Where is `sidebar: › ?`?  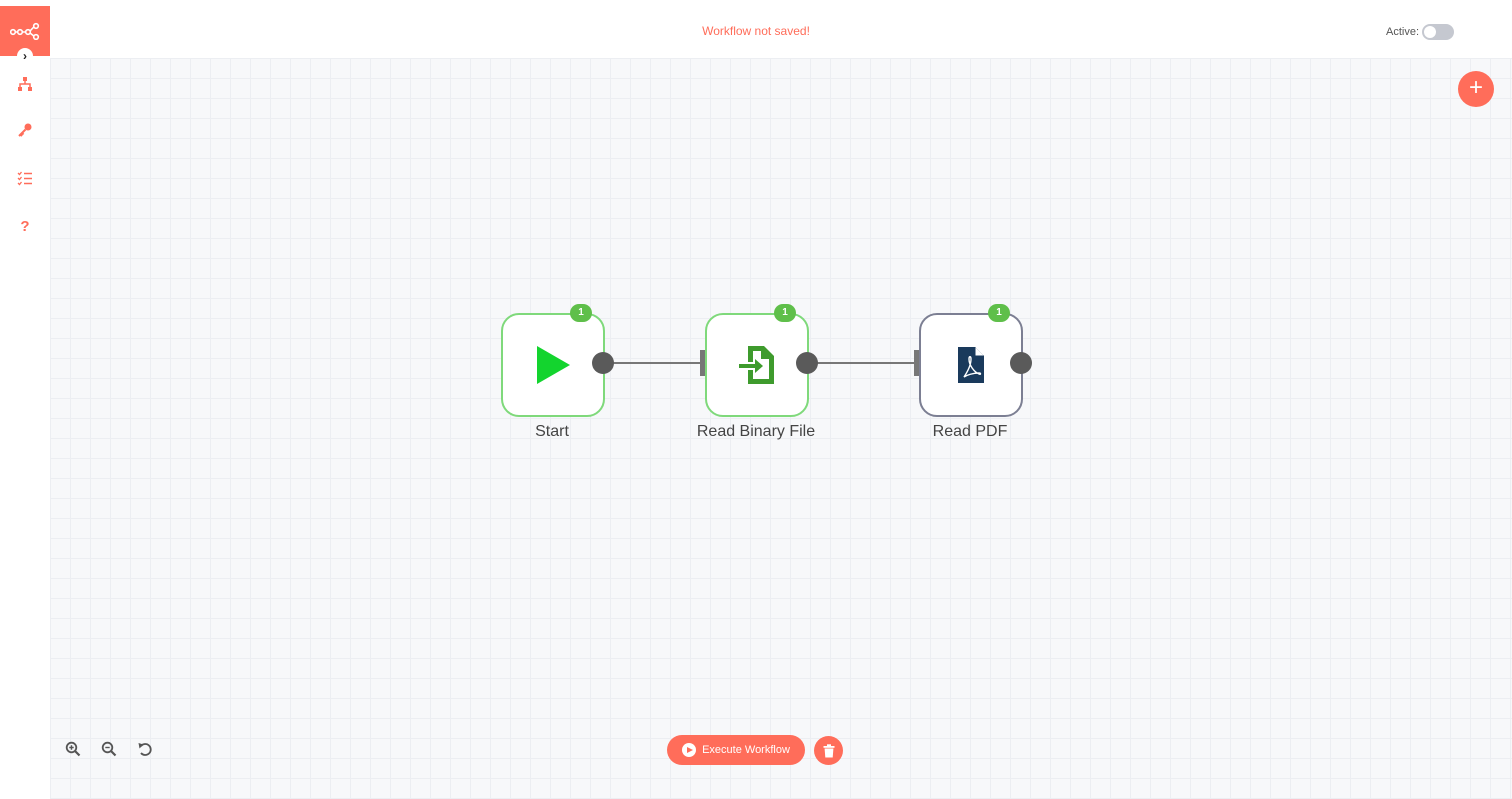 sidebar: › ? is located at coordinates (25, 399).